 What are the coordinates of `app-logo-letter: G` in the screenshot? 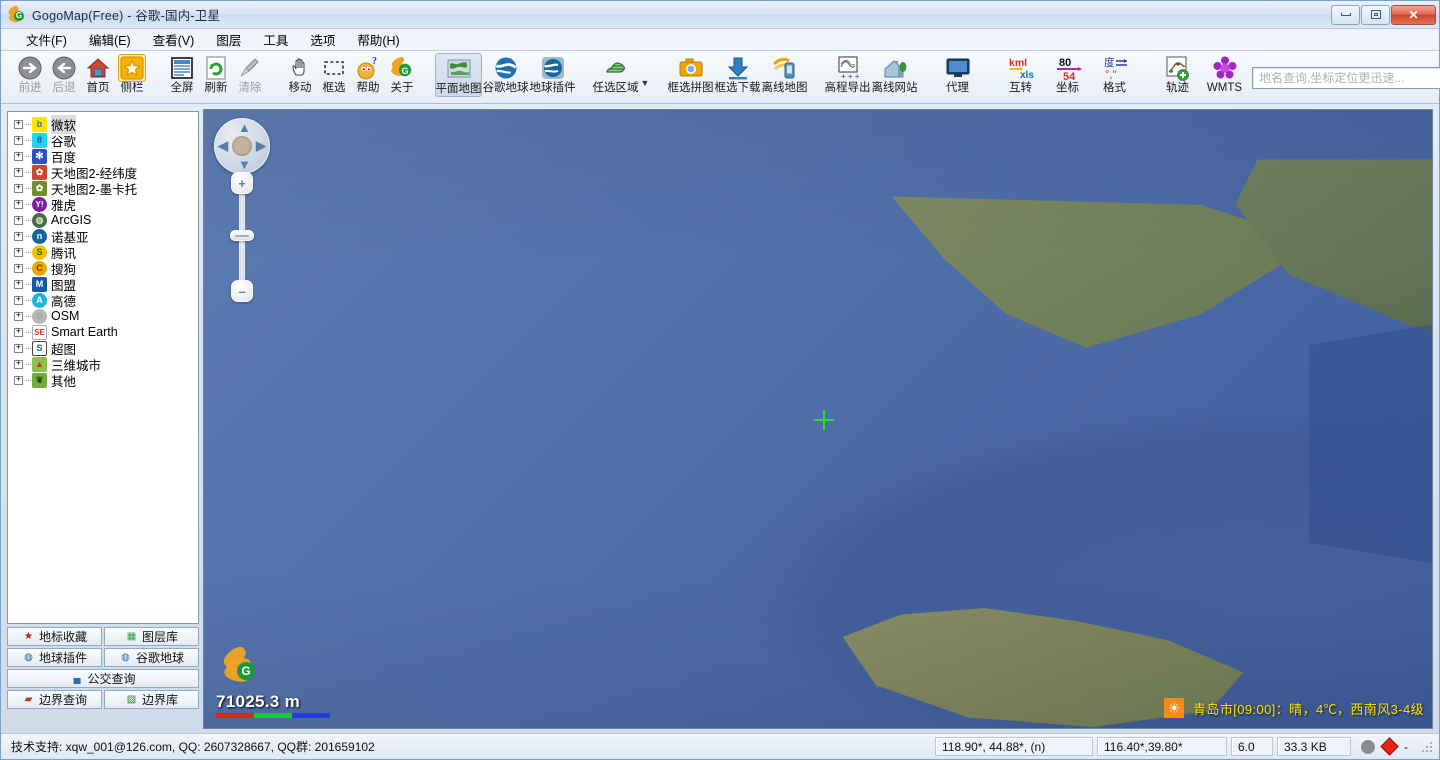 It's located at (19, 15).